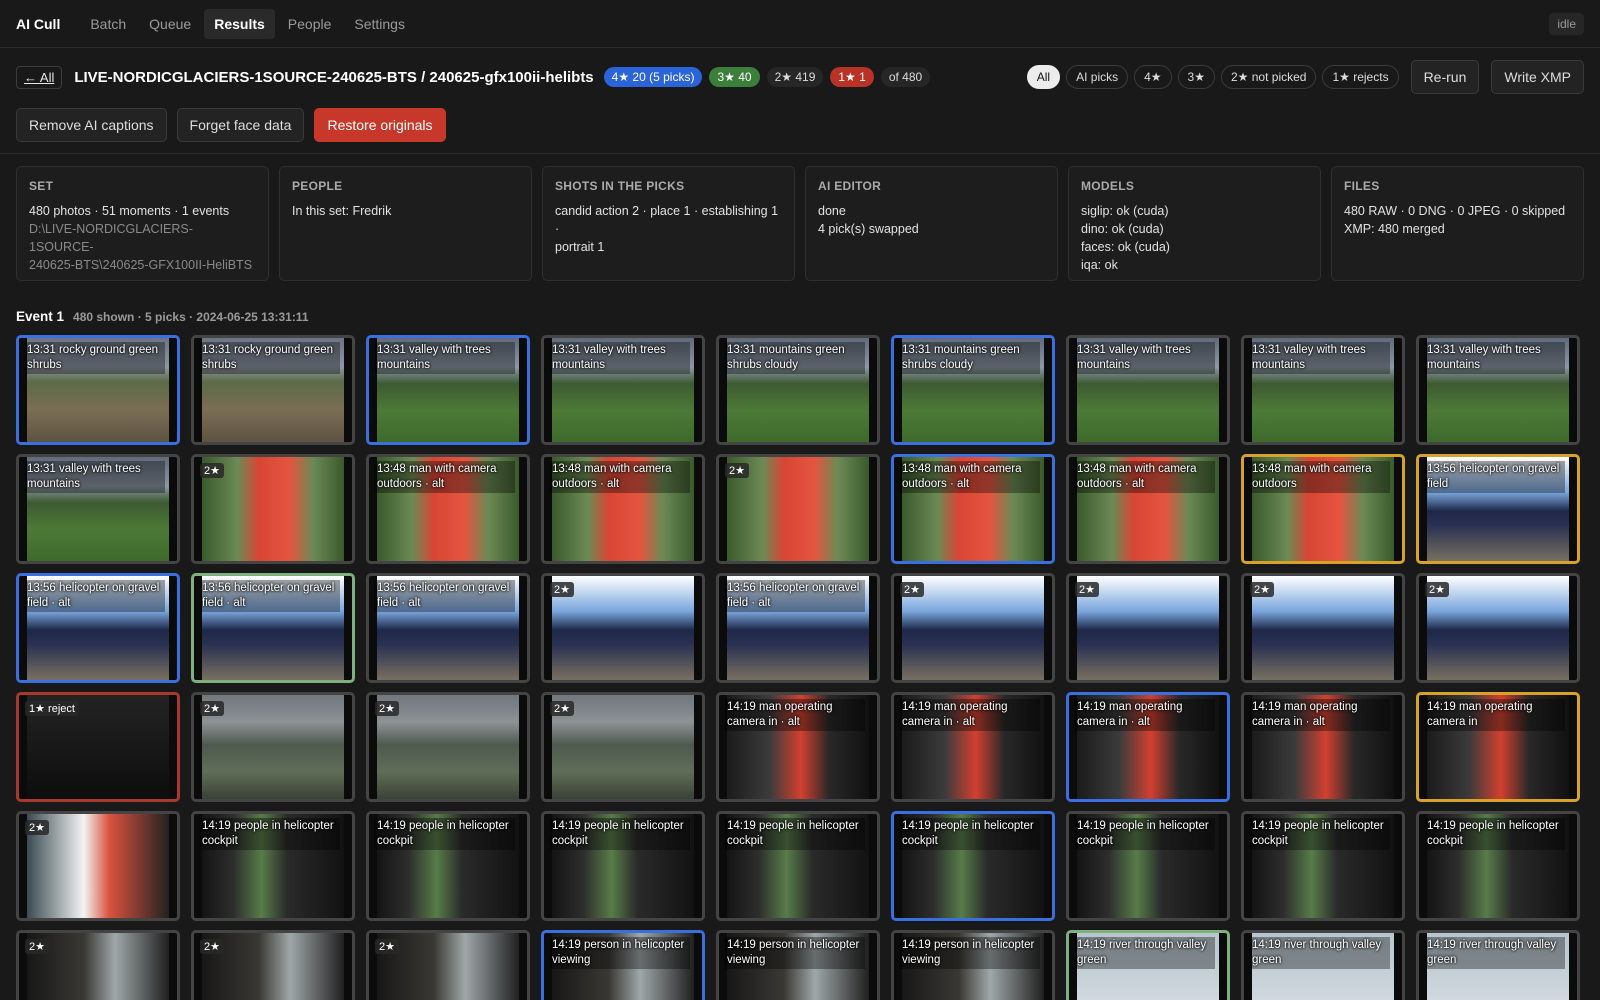  What do you see at coordinates (1362, 186) in the screenshot?
I see `panel-title: FILES` at bounding box center [1362, 186].